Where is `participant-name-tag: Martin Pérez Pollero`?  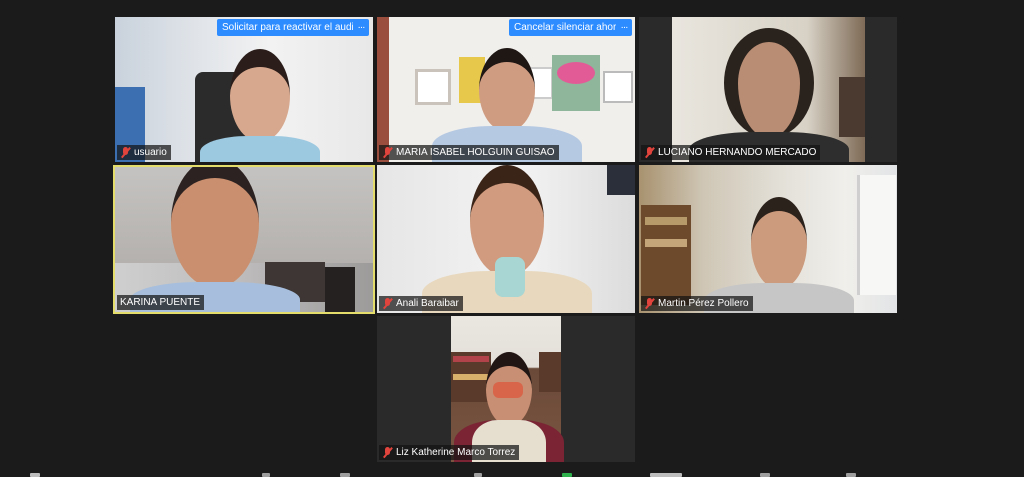 participant-name-tag: Martin Pérez Pollero is located at coordinates (697, 303).